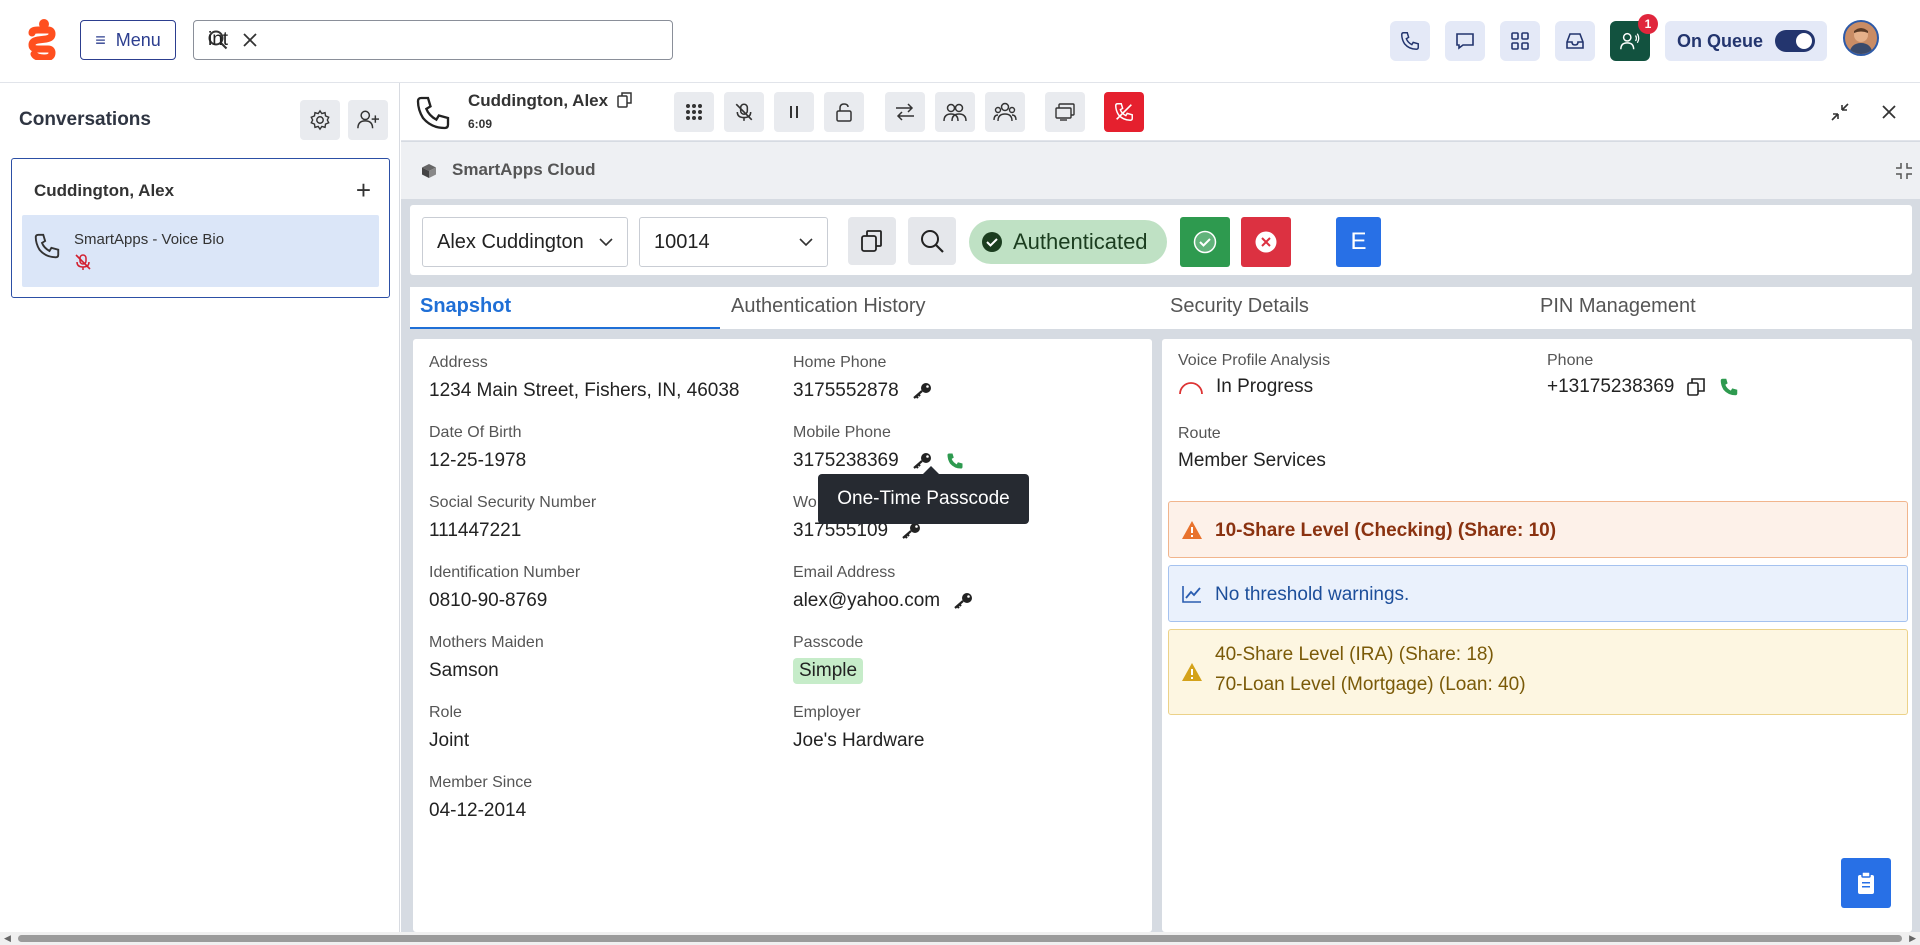 This screenshot has height=945, width=1920. What do you see at coordinates (320, 120) in the screenshot?
I see `settings-button` at bounding box center [320, 120].